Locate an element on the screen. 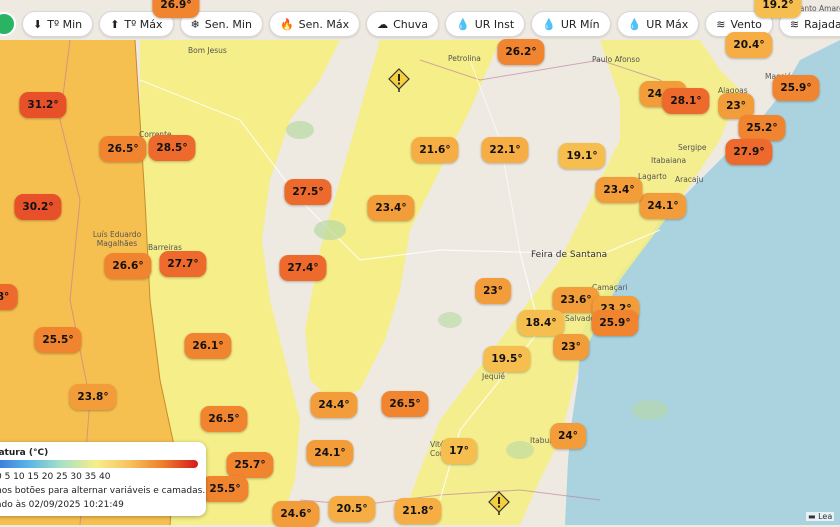 The width and height of the screenshot is (840, 527). chip-label: Chuva is located at coordinates (410, 24).